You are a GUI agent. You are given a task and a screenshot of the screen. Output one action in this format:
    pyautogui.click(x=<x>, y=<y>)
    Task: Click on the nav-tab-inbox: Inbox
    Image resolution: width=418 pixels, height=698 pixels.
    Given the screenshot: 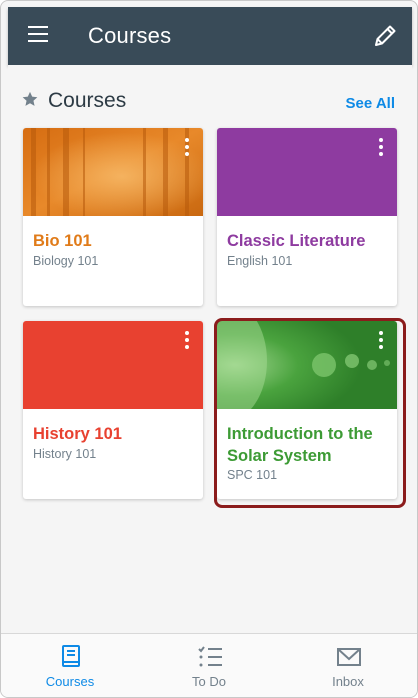 What is the action you would take?
    pyautogui.click(x=348, y=665)
    